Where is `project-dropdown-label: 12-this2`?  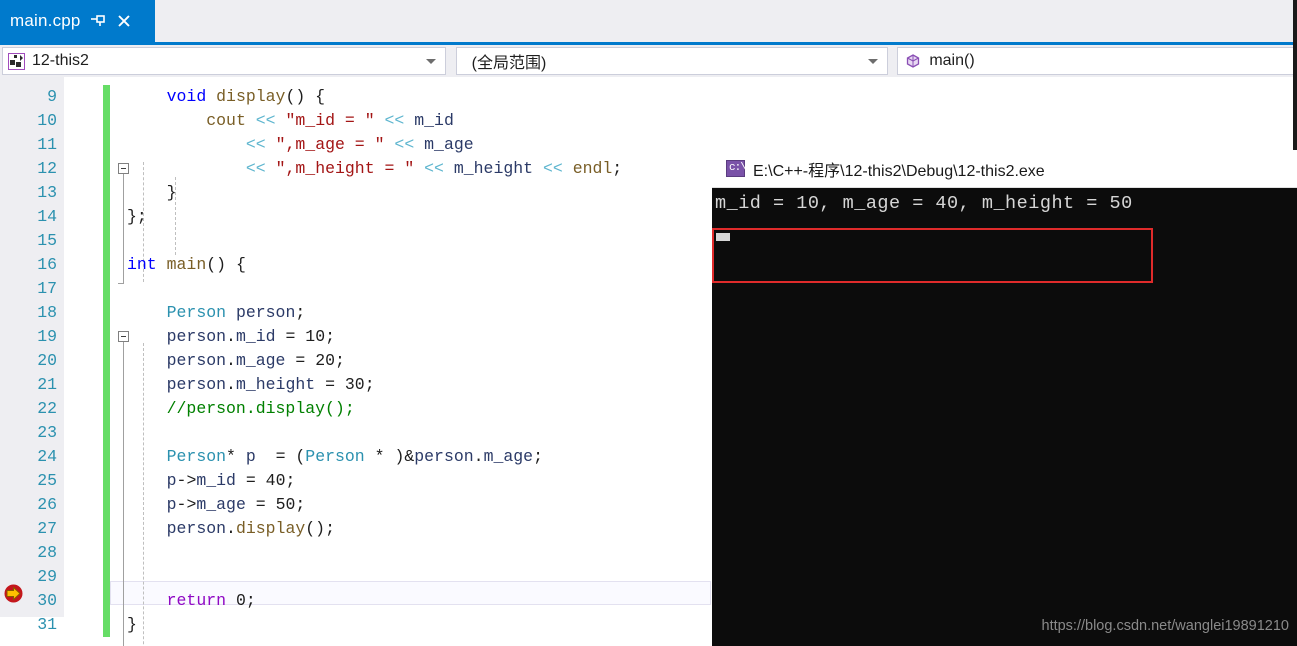
project-dropdown-label: 12-this2 is located at coordinates (60, 60).